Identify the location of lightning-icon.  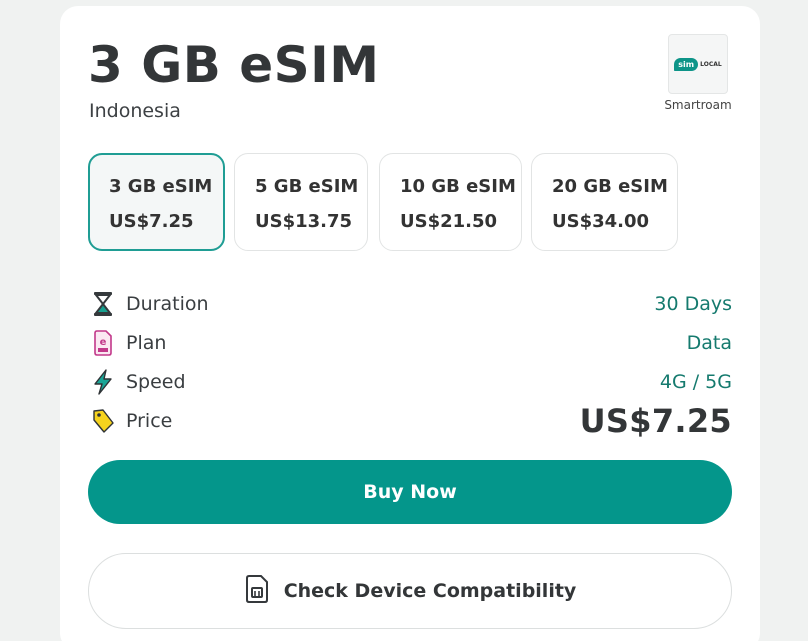
(103, 381).